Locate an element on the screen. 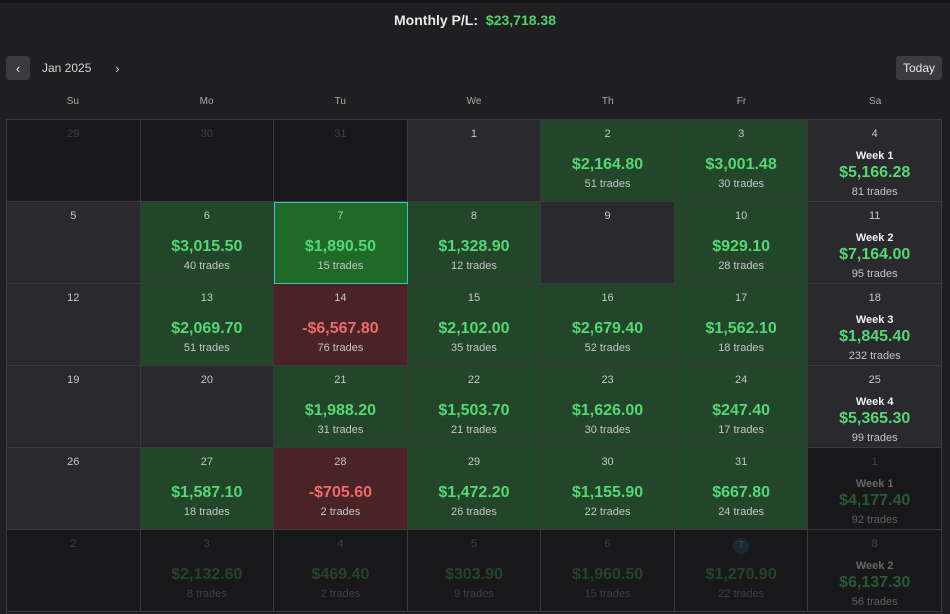 The image size is (950, 614). day-number: 5 is located at coordinates (73, 216).